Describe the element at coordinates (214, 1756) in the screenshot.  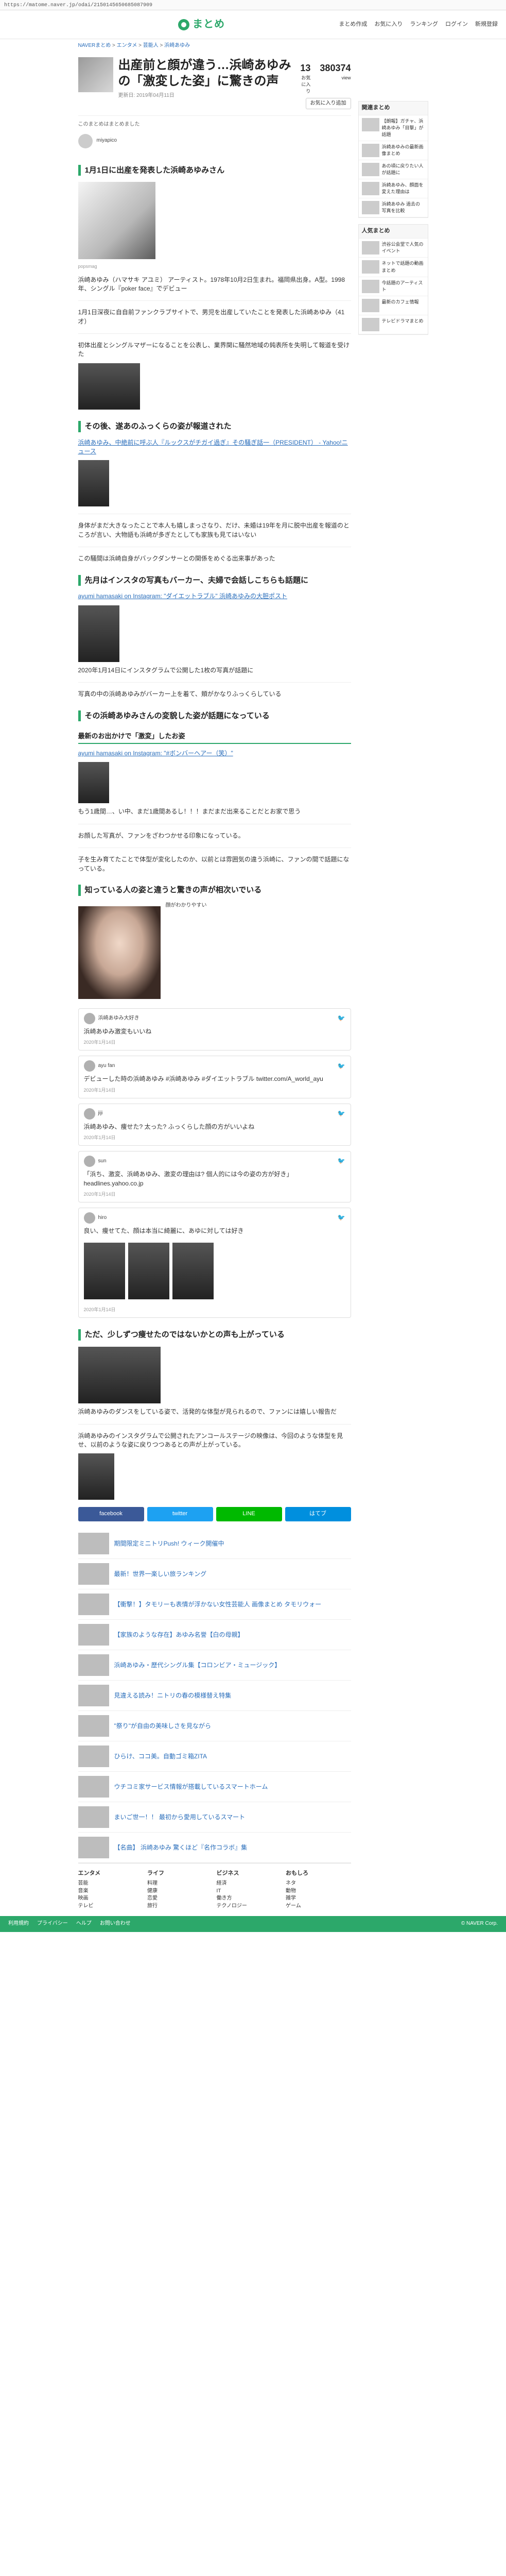
I see `list-item: ひらけ、ココ美。自動ゴミ箱ZITA` at that location.